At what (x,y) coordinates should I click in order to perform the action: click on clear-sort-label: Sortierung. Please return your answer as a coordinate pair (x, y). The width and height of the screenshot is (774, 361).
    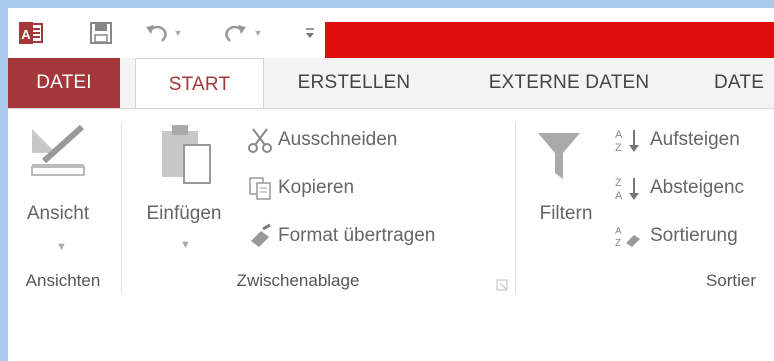
    Looking at the image, I should click on (694, 235).